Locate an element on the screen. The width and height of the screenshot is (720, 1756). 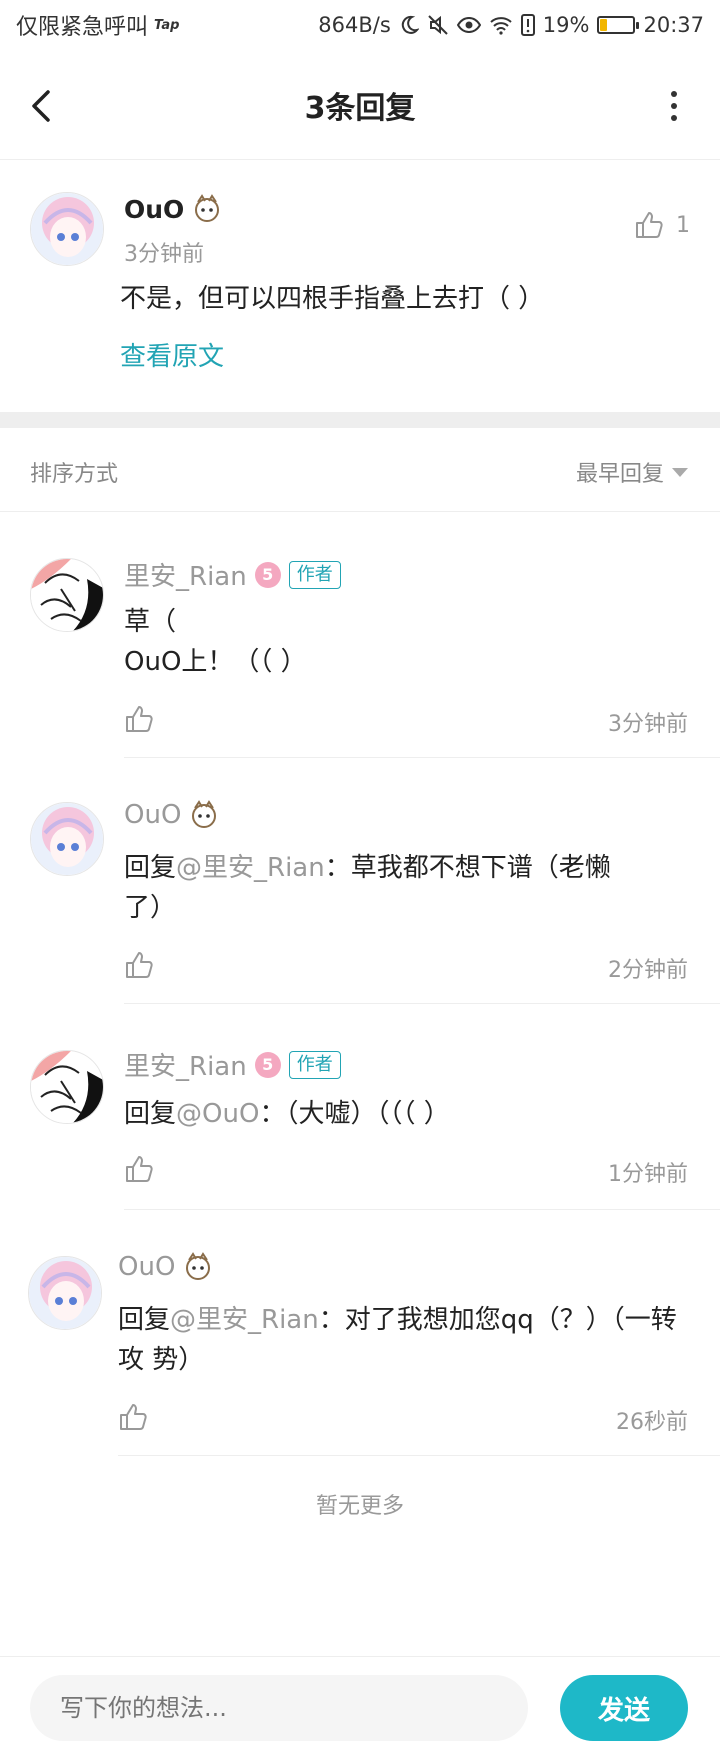
back-arrow-icon is located at coordinates (43, 106).